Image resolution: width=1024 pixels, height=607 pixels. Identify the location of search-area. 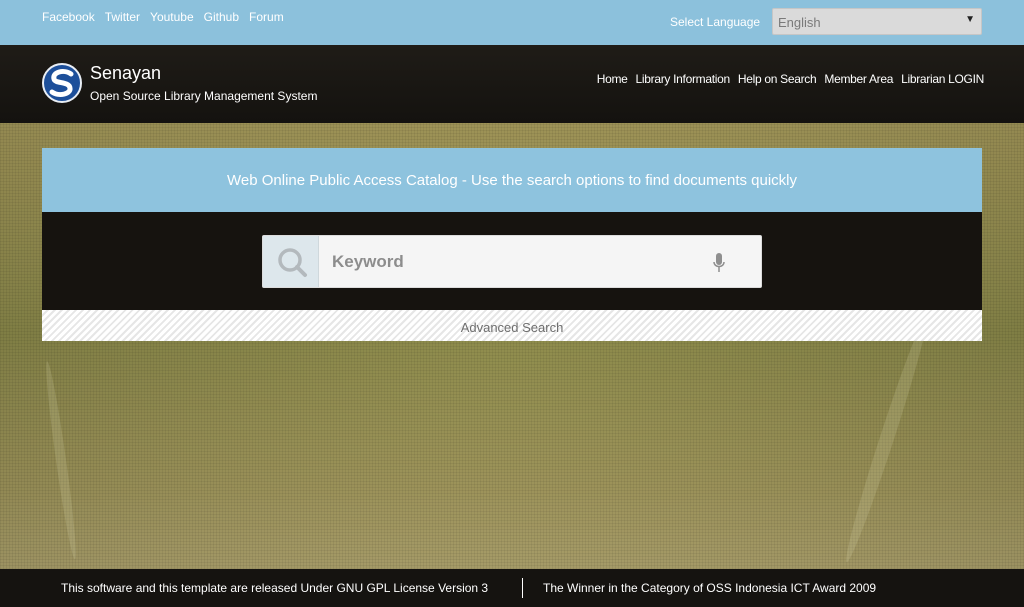
(512, 261).